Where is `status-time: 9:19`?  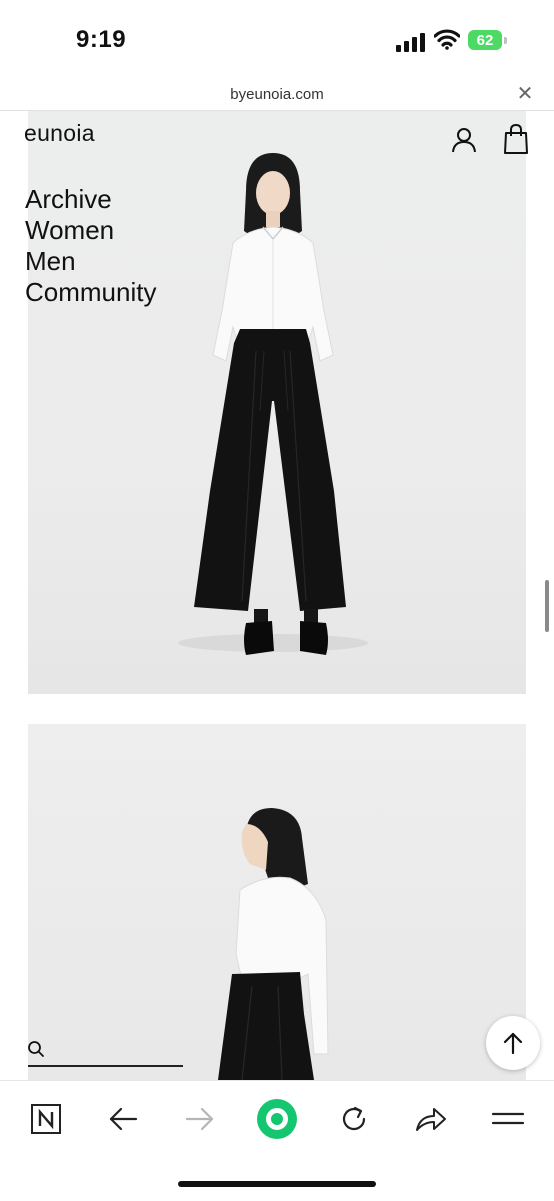
status-time: 9:19 is located at coordinates (101, 39).